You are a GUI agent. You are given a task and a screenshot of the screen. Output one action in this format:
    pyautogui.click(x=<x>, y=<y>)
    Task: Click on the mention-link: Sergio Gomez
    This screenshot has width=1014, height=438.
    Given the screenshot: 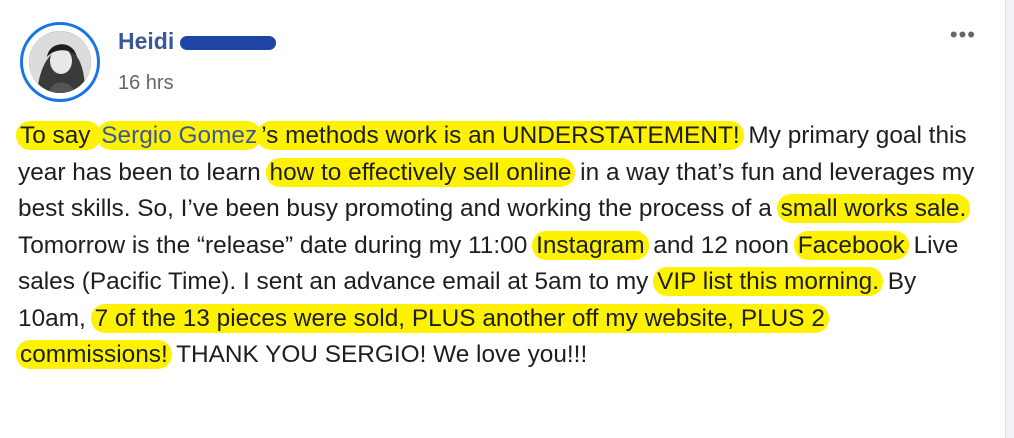 What is the action you would take?
    pyautogui.click(x=179, y=135)
    